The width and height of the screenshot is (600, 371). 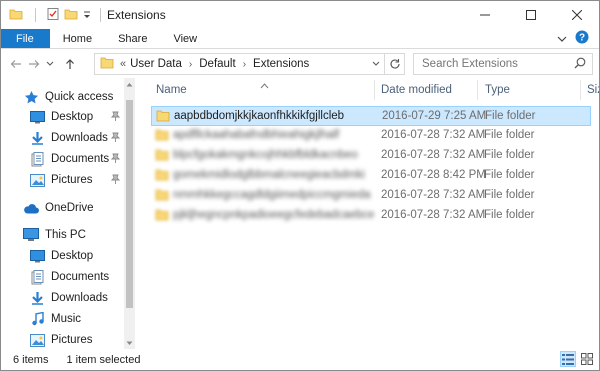 What do you see at coordinates (217, 64) in the screenshot?
I see `breadcrumb-default: Default` at bounding box center [217, 64].